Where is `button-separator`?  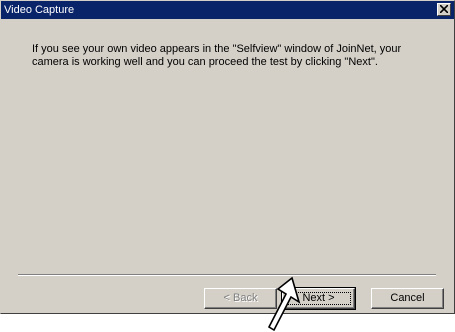 button-separator is located at coordinates (227, 275).